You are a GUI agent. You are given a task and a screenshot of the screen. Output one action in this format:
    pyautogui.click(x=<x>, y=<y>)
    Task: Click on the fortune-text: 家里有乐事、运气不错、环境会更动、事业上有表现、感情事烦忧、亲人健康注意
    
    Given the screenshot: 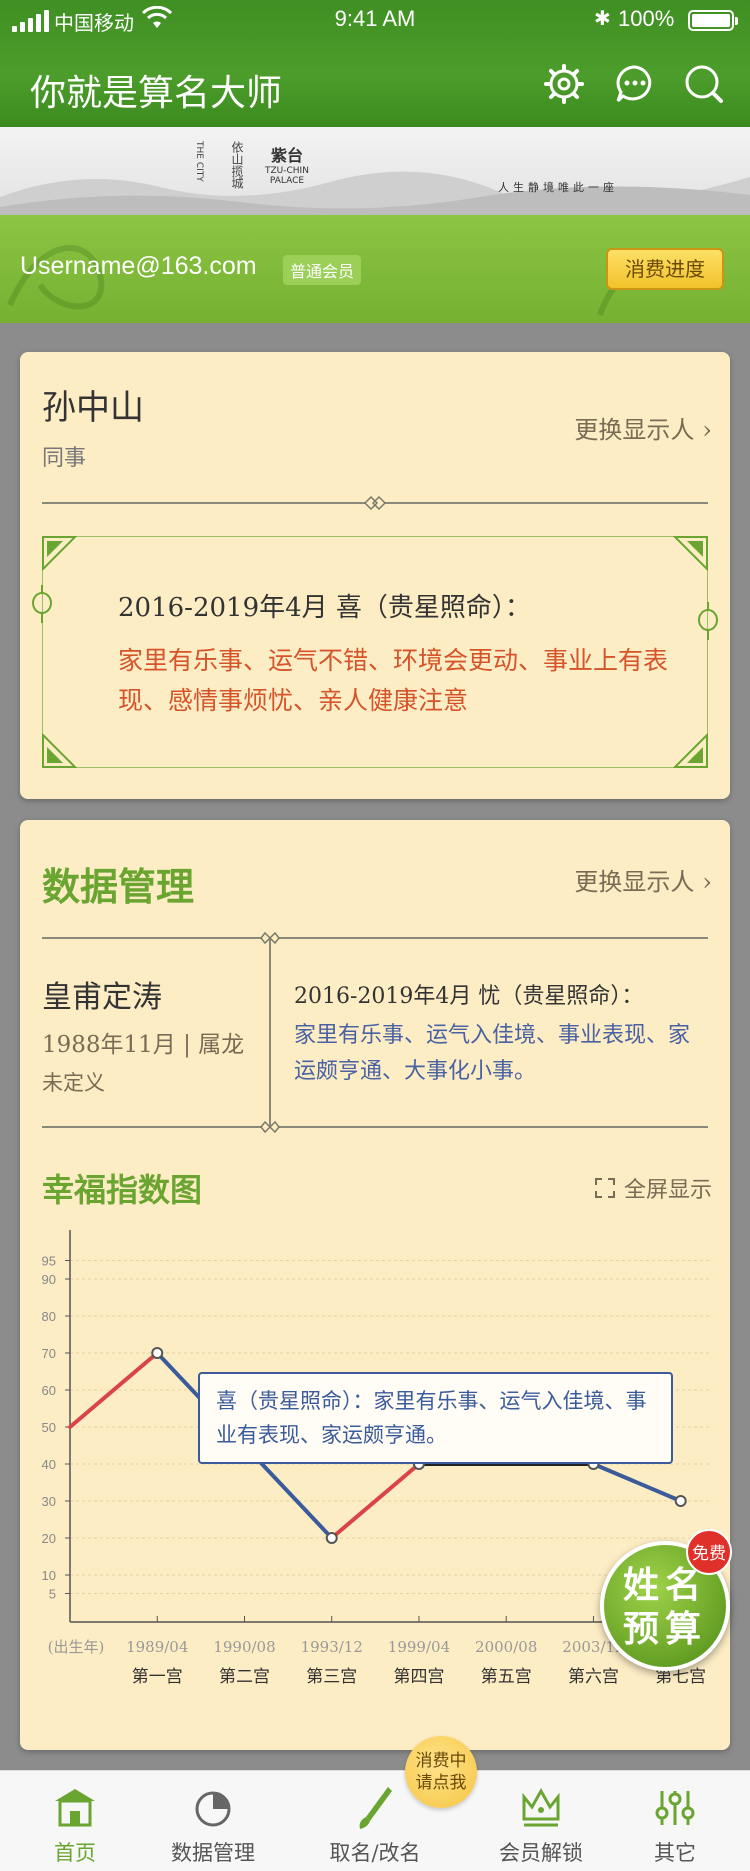 What is the action you would take?
    pyautogui.click(x=393, y=680)
    